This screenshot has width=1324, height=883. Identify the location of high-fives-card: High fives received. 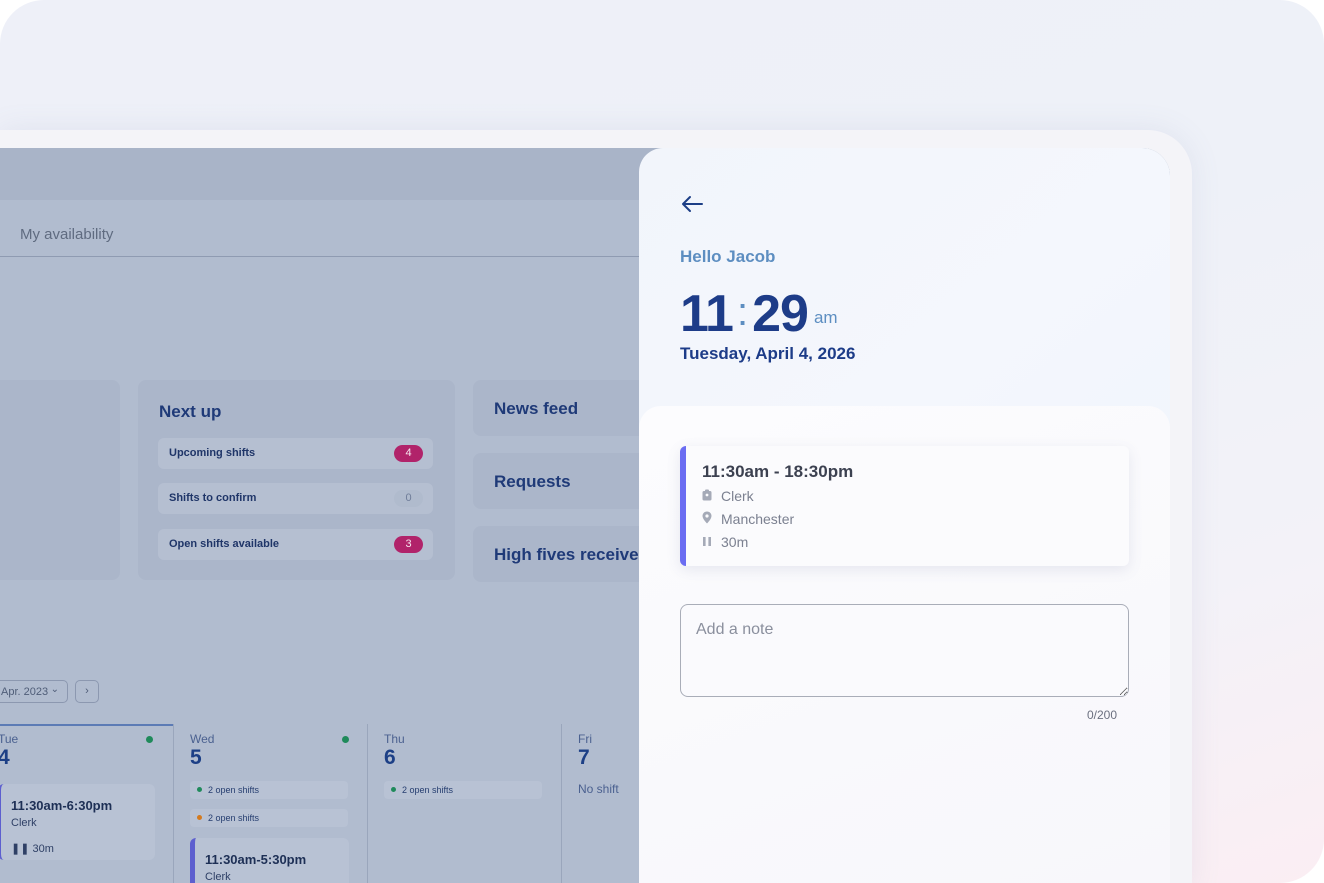
(568, 554).